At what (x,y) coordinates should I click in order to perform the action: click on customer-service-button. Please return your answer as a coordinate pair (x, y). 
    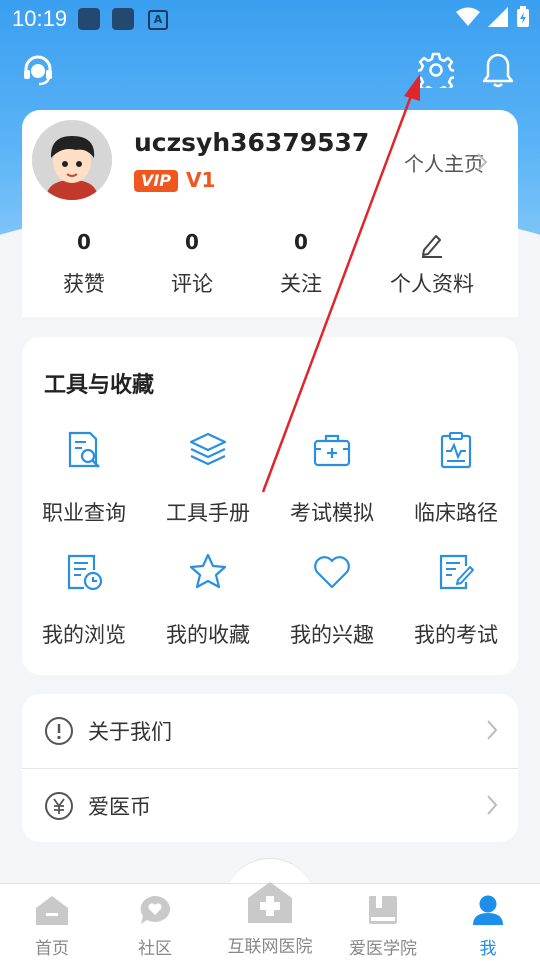
    Looking at the image, I should click on (38, 70).